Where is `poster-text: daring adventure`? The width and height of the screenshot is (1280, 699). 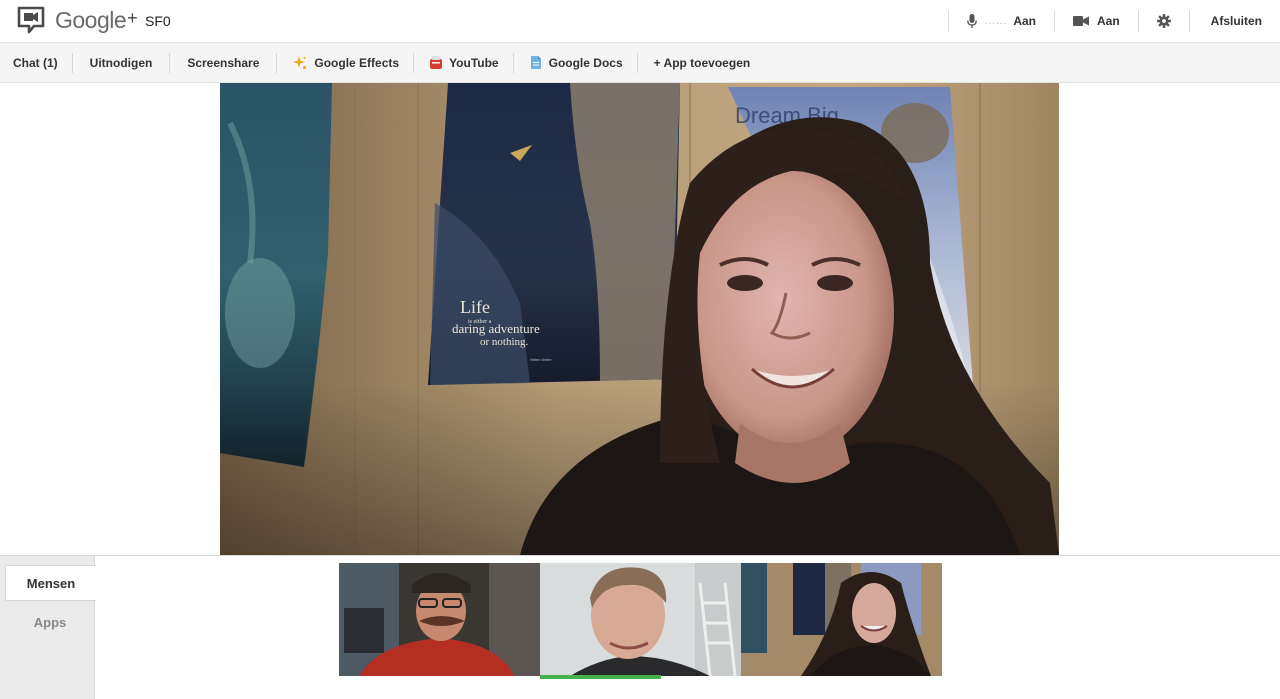 poster-text: daring adventure is located at coordinates (496, 328).